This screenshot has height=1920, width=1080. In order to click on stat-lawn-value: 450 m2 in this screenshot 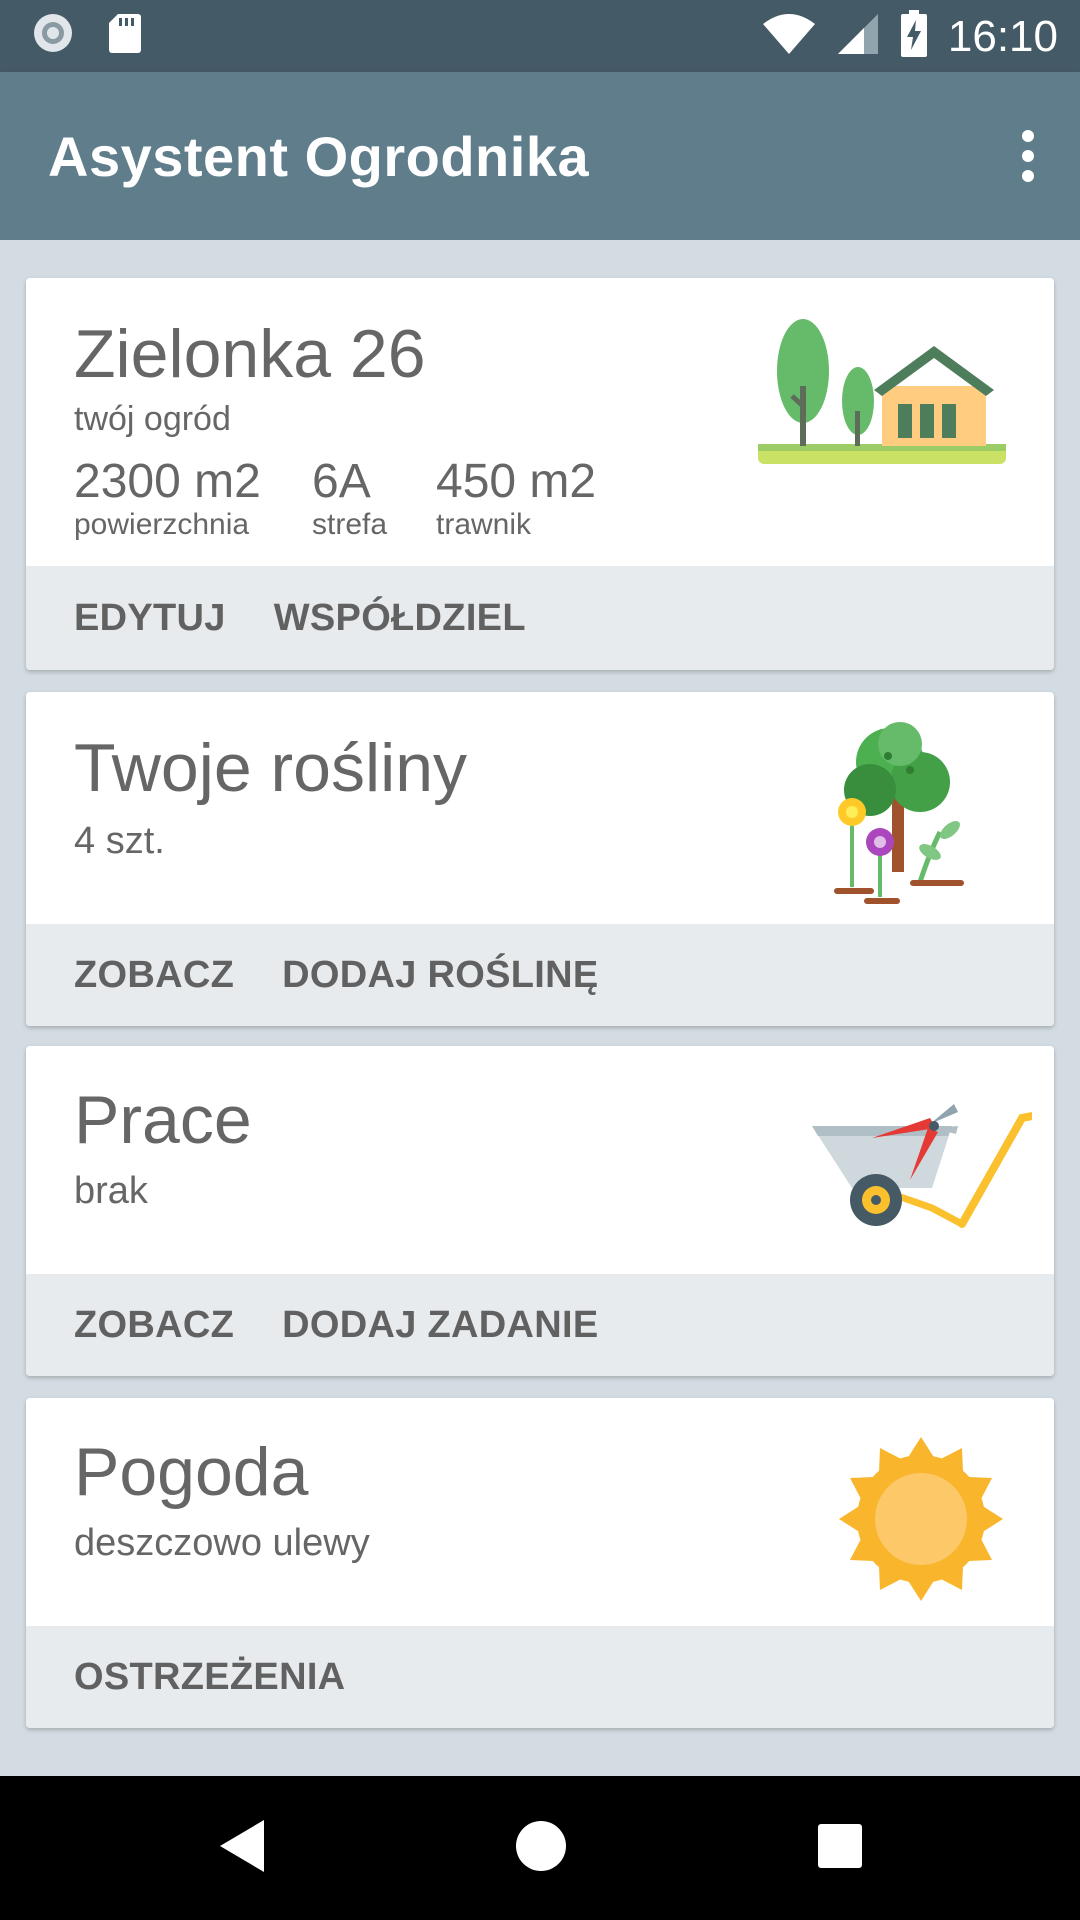, I will do `click(516, 481)`.